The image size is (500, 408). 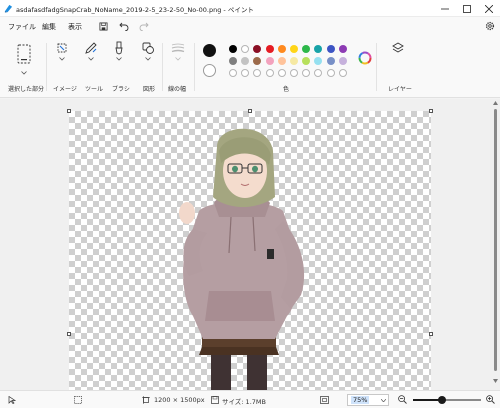 I want to click on zoom-select: 75%, so click(x=368, y=400).